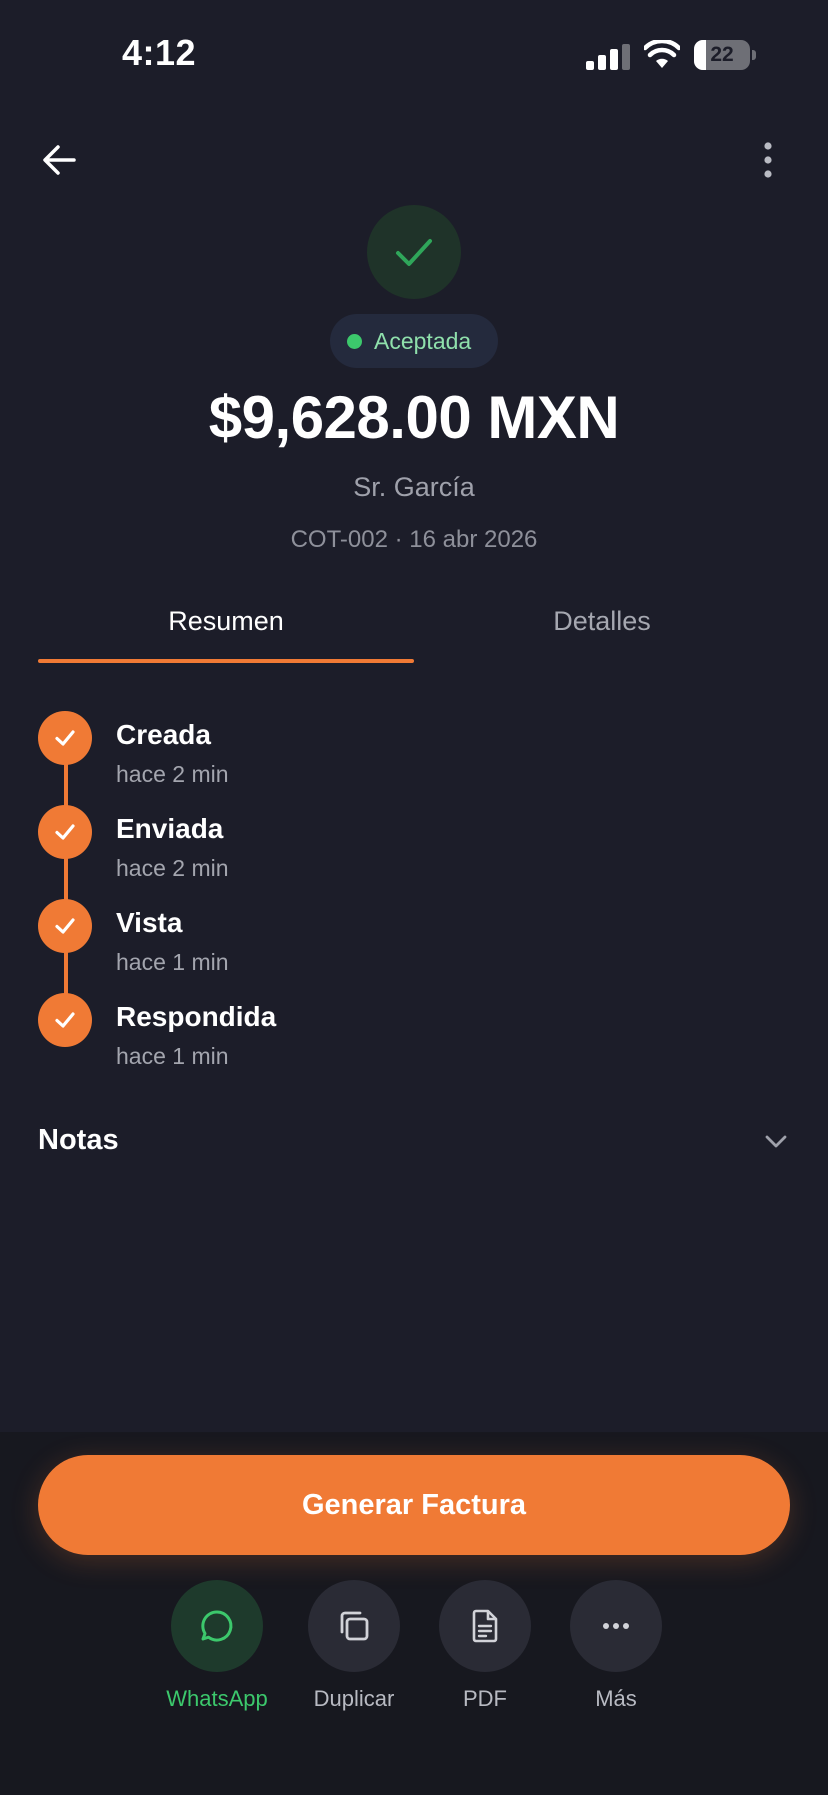 This screenshot has height=1795, width=828. Describe the element at coordinates (608, 57) in the screenshot. I see `cellular-signal-icon` at that location.